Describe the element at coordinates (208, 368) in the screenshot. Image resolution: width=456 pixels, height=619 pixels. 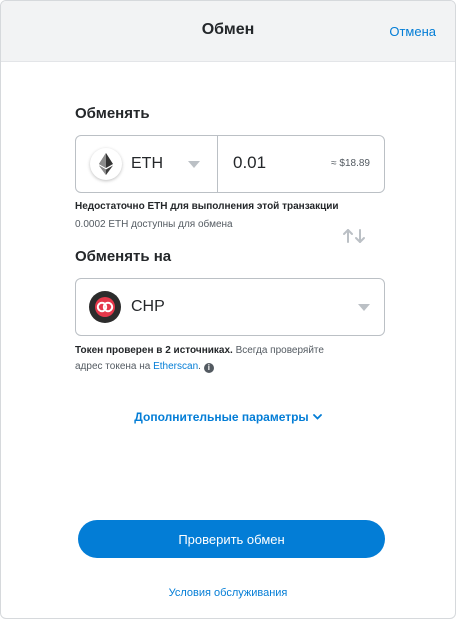
I see `info-icon: i` at that location.